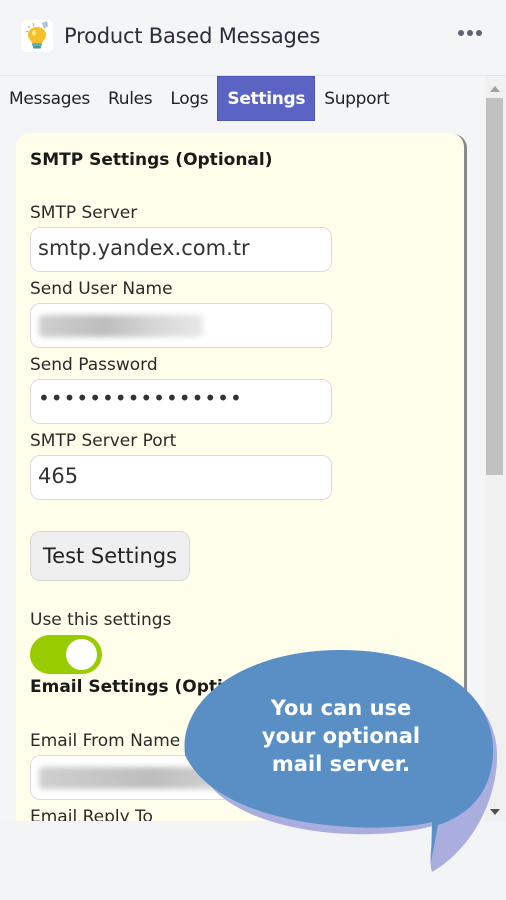 The width and height of the screenshot is (506, 900). Describe the element at coordinates (101, 289) in the screenshot. I see `username-label: Send User Name` at that location.